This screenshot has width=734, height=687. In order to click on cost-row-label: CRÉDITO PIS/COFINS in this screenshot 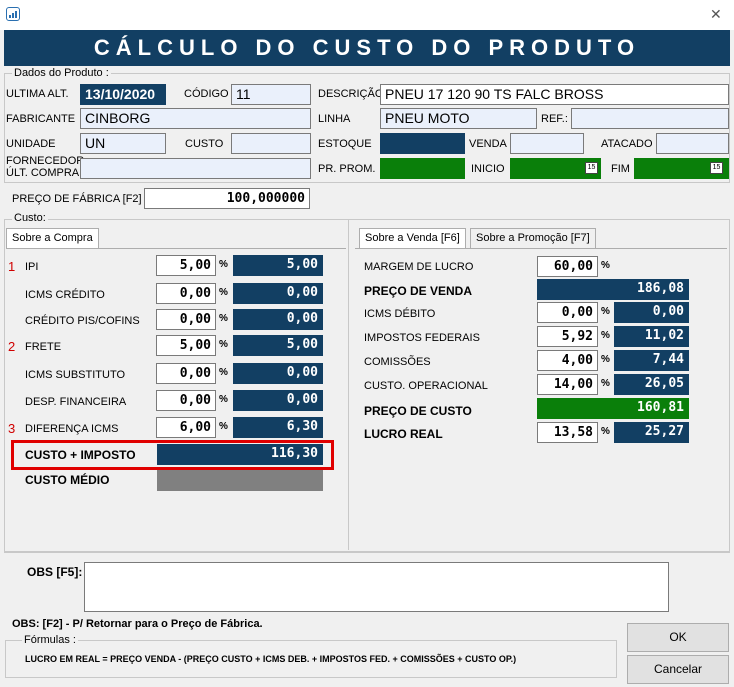, I will do `click(82, 321)`.